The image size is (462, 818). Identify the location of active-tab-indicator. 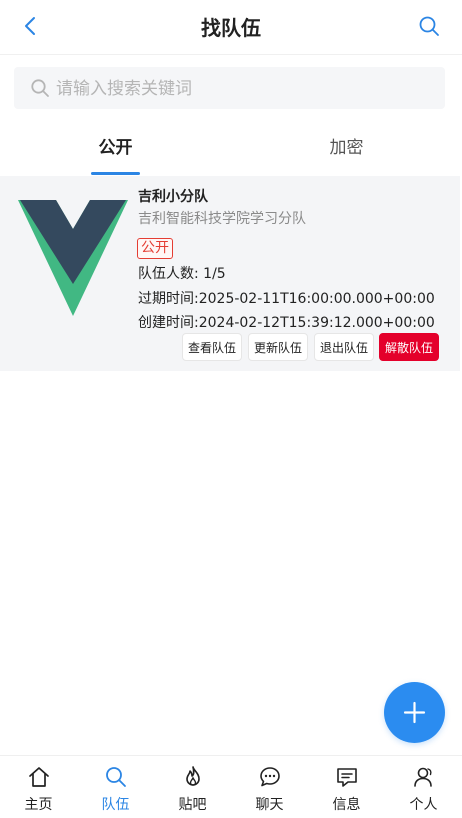
(115, 173).